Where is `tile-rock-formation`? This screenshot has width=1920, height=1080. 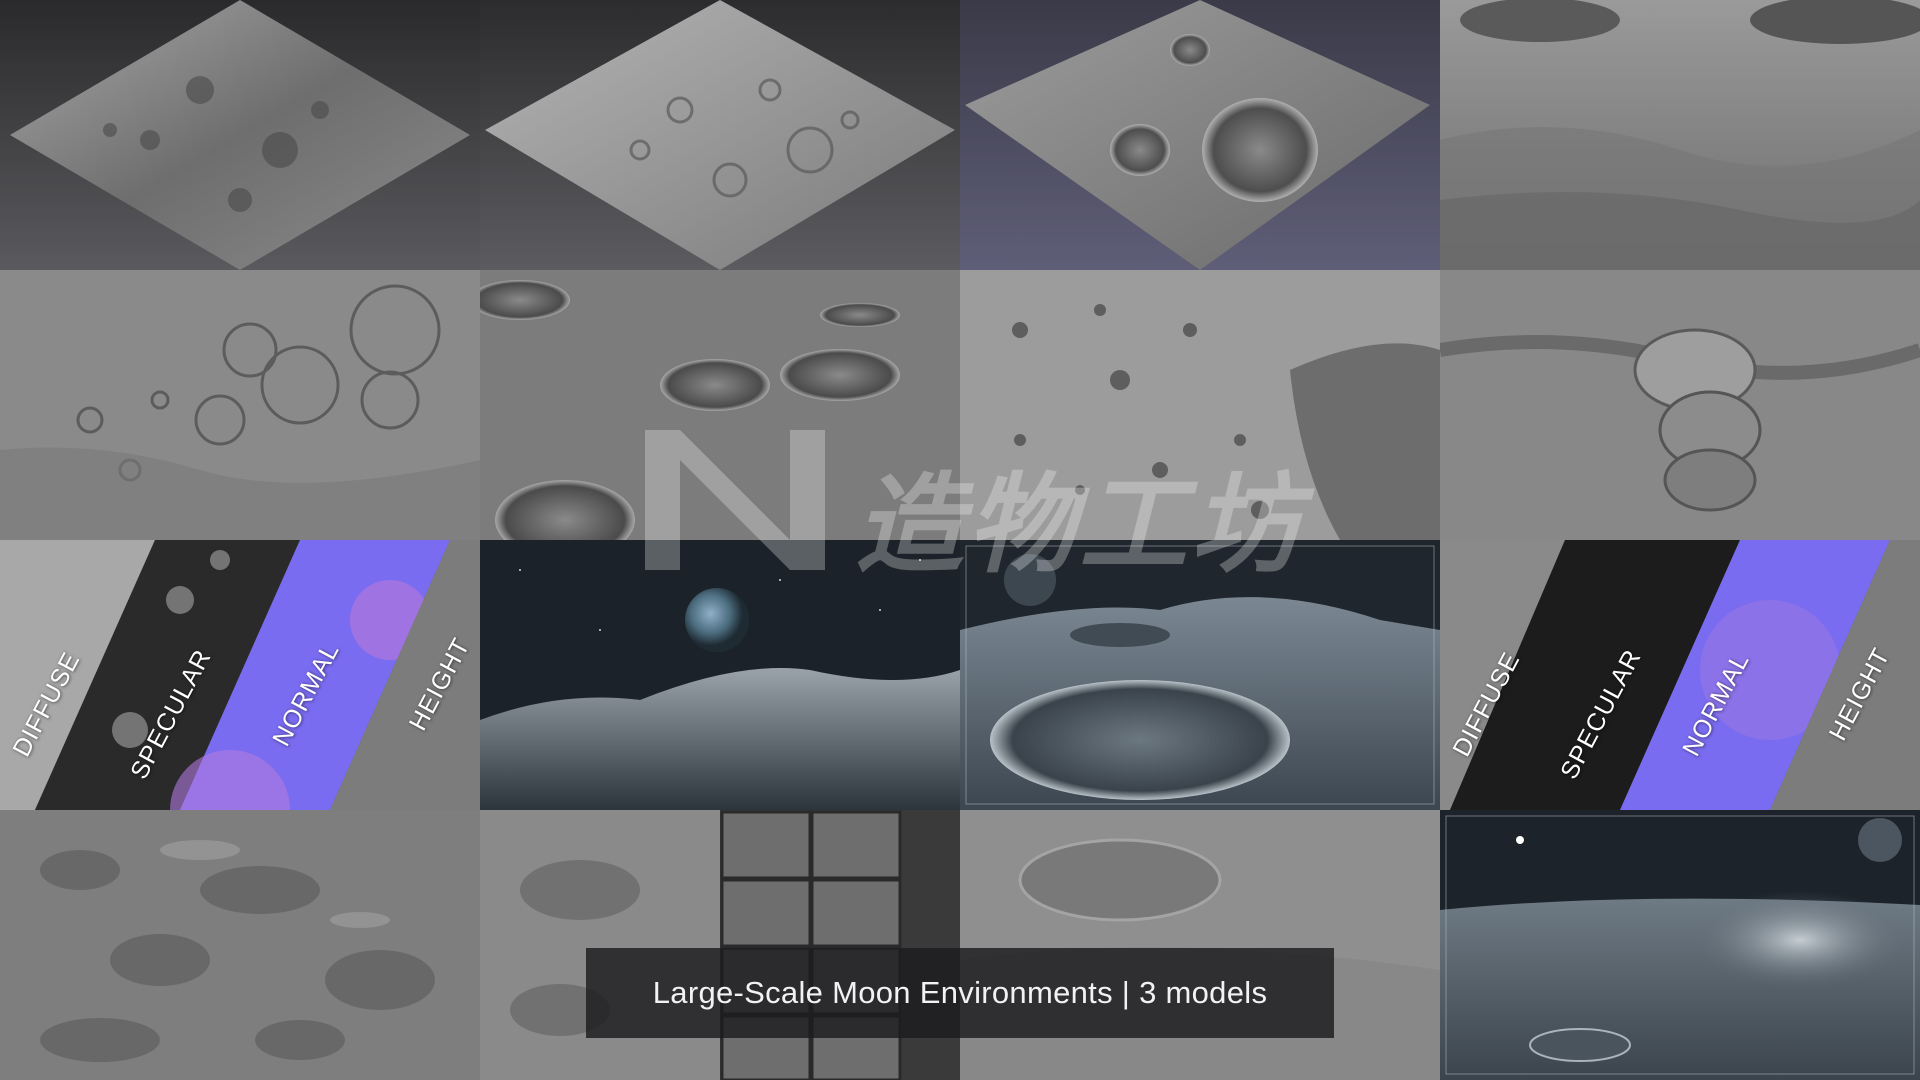 tile-rock-formation is located at coordinates (1680, 405).